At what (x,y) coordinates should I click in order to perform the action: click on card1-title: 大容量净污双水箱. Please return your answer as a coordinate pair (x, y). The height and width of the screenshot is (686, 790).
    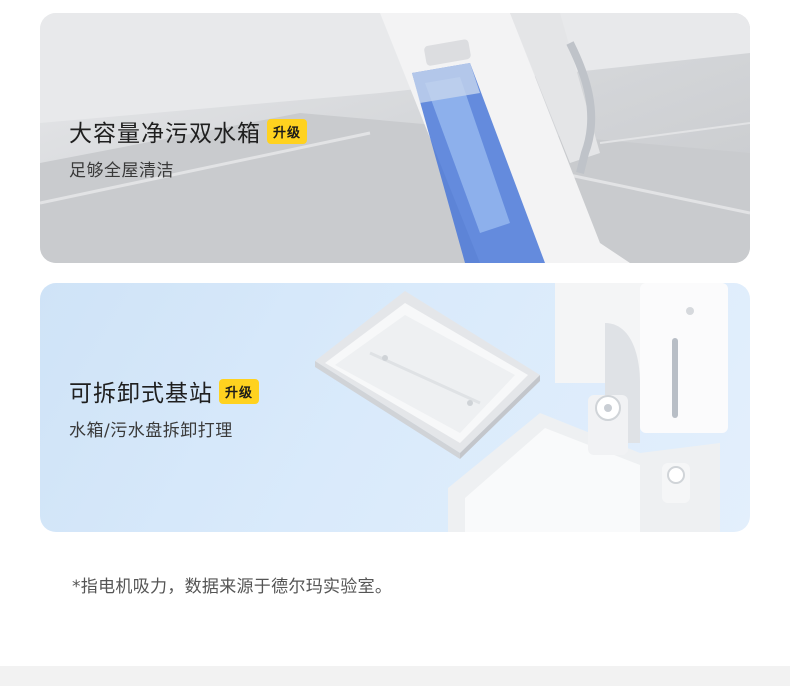
    Looking at the image, I should click on (165, 134).